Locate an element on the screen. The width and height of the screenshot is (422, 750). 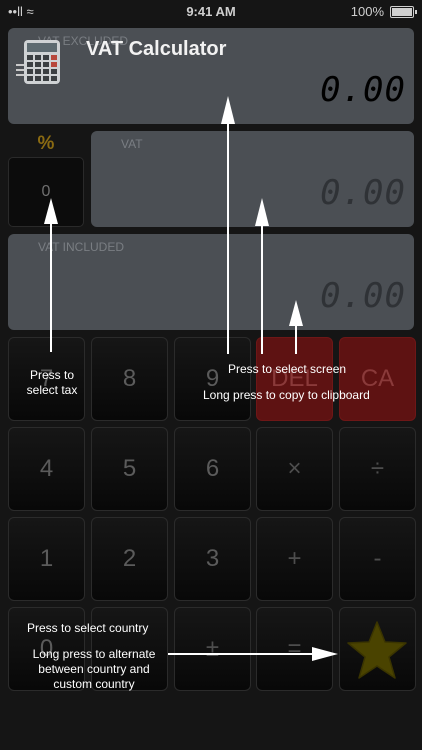
country-annotation: Press to select country is located at coordinates (88, 628).